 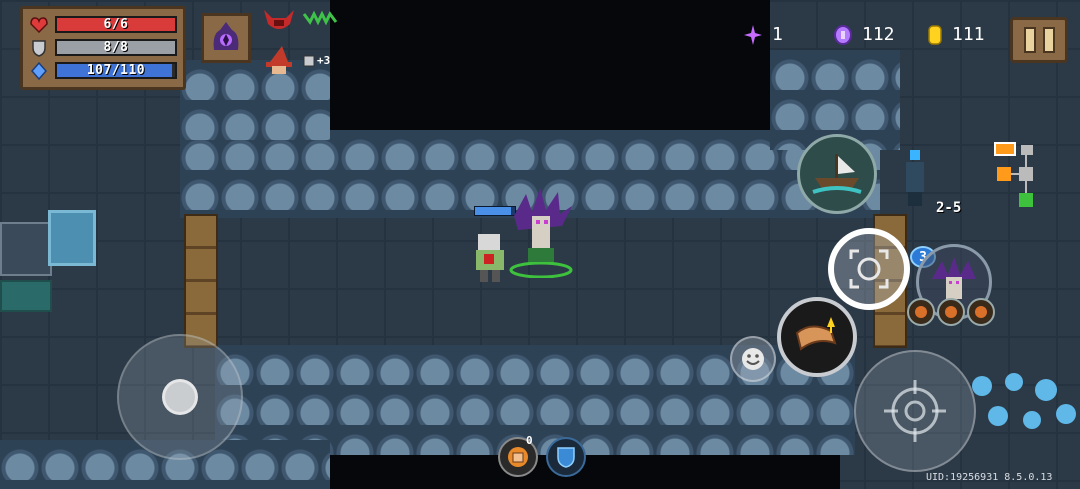 What do you see at coordinates (1048, 40) in the screenshot?
I see `pause-icon-bar` at bounding box center [1048, 40].